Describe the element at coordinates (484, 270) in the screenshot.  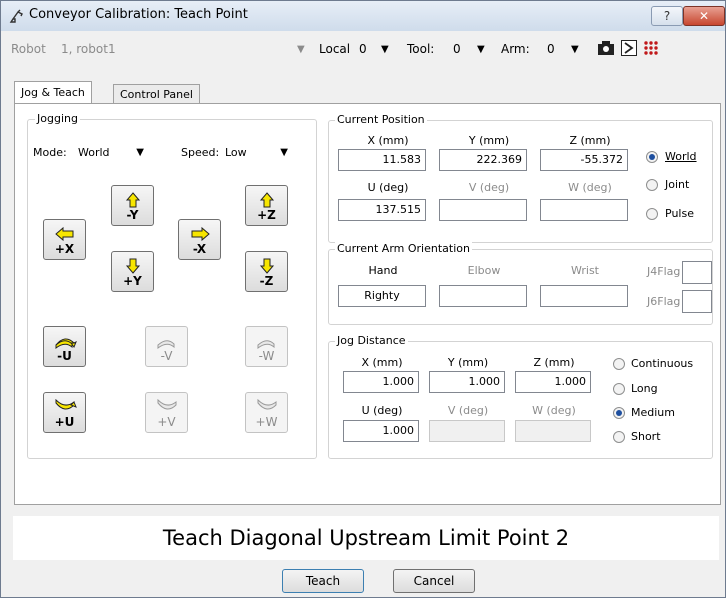
I see `elbow-label: Elbow` at that location.